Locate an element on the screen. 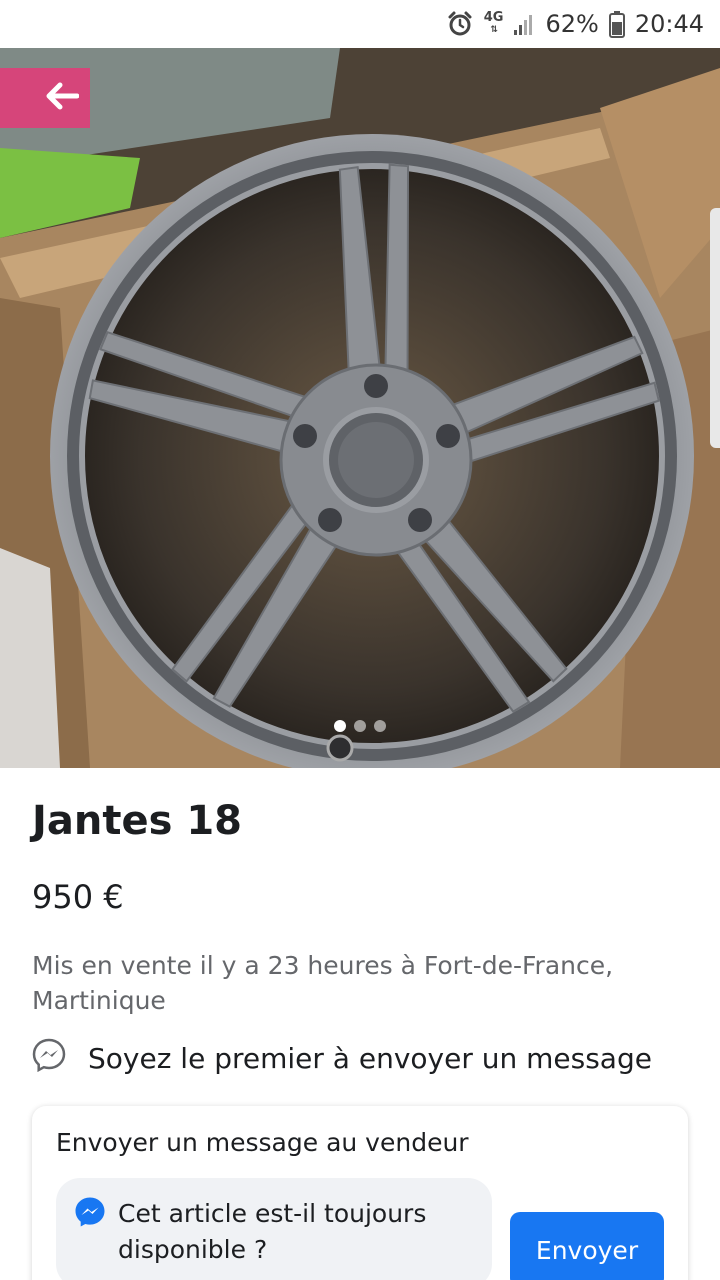  status-bar: 4G ⇅ 62% 20:44 is located at coordinates (360, 24).